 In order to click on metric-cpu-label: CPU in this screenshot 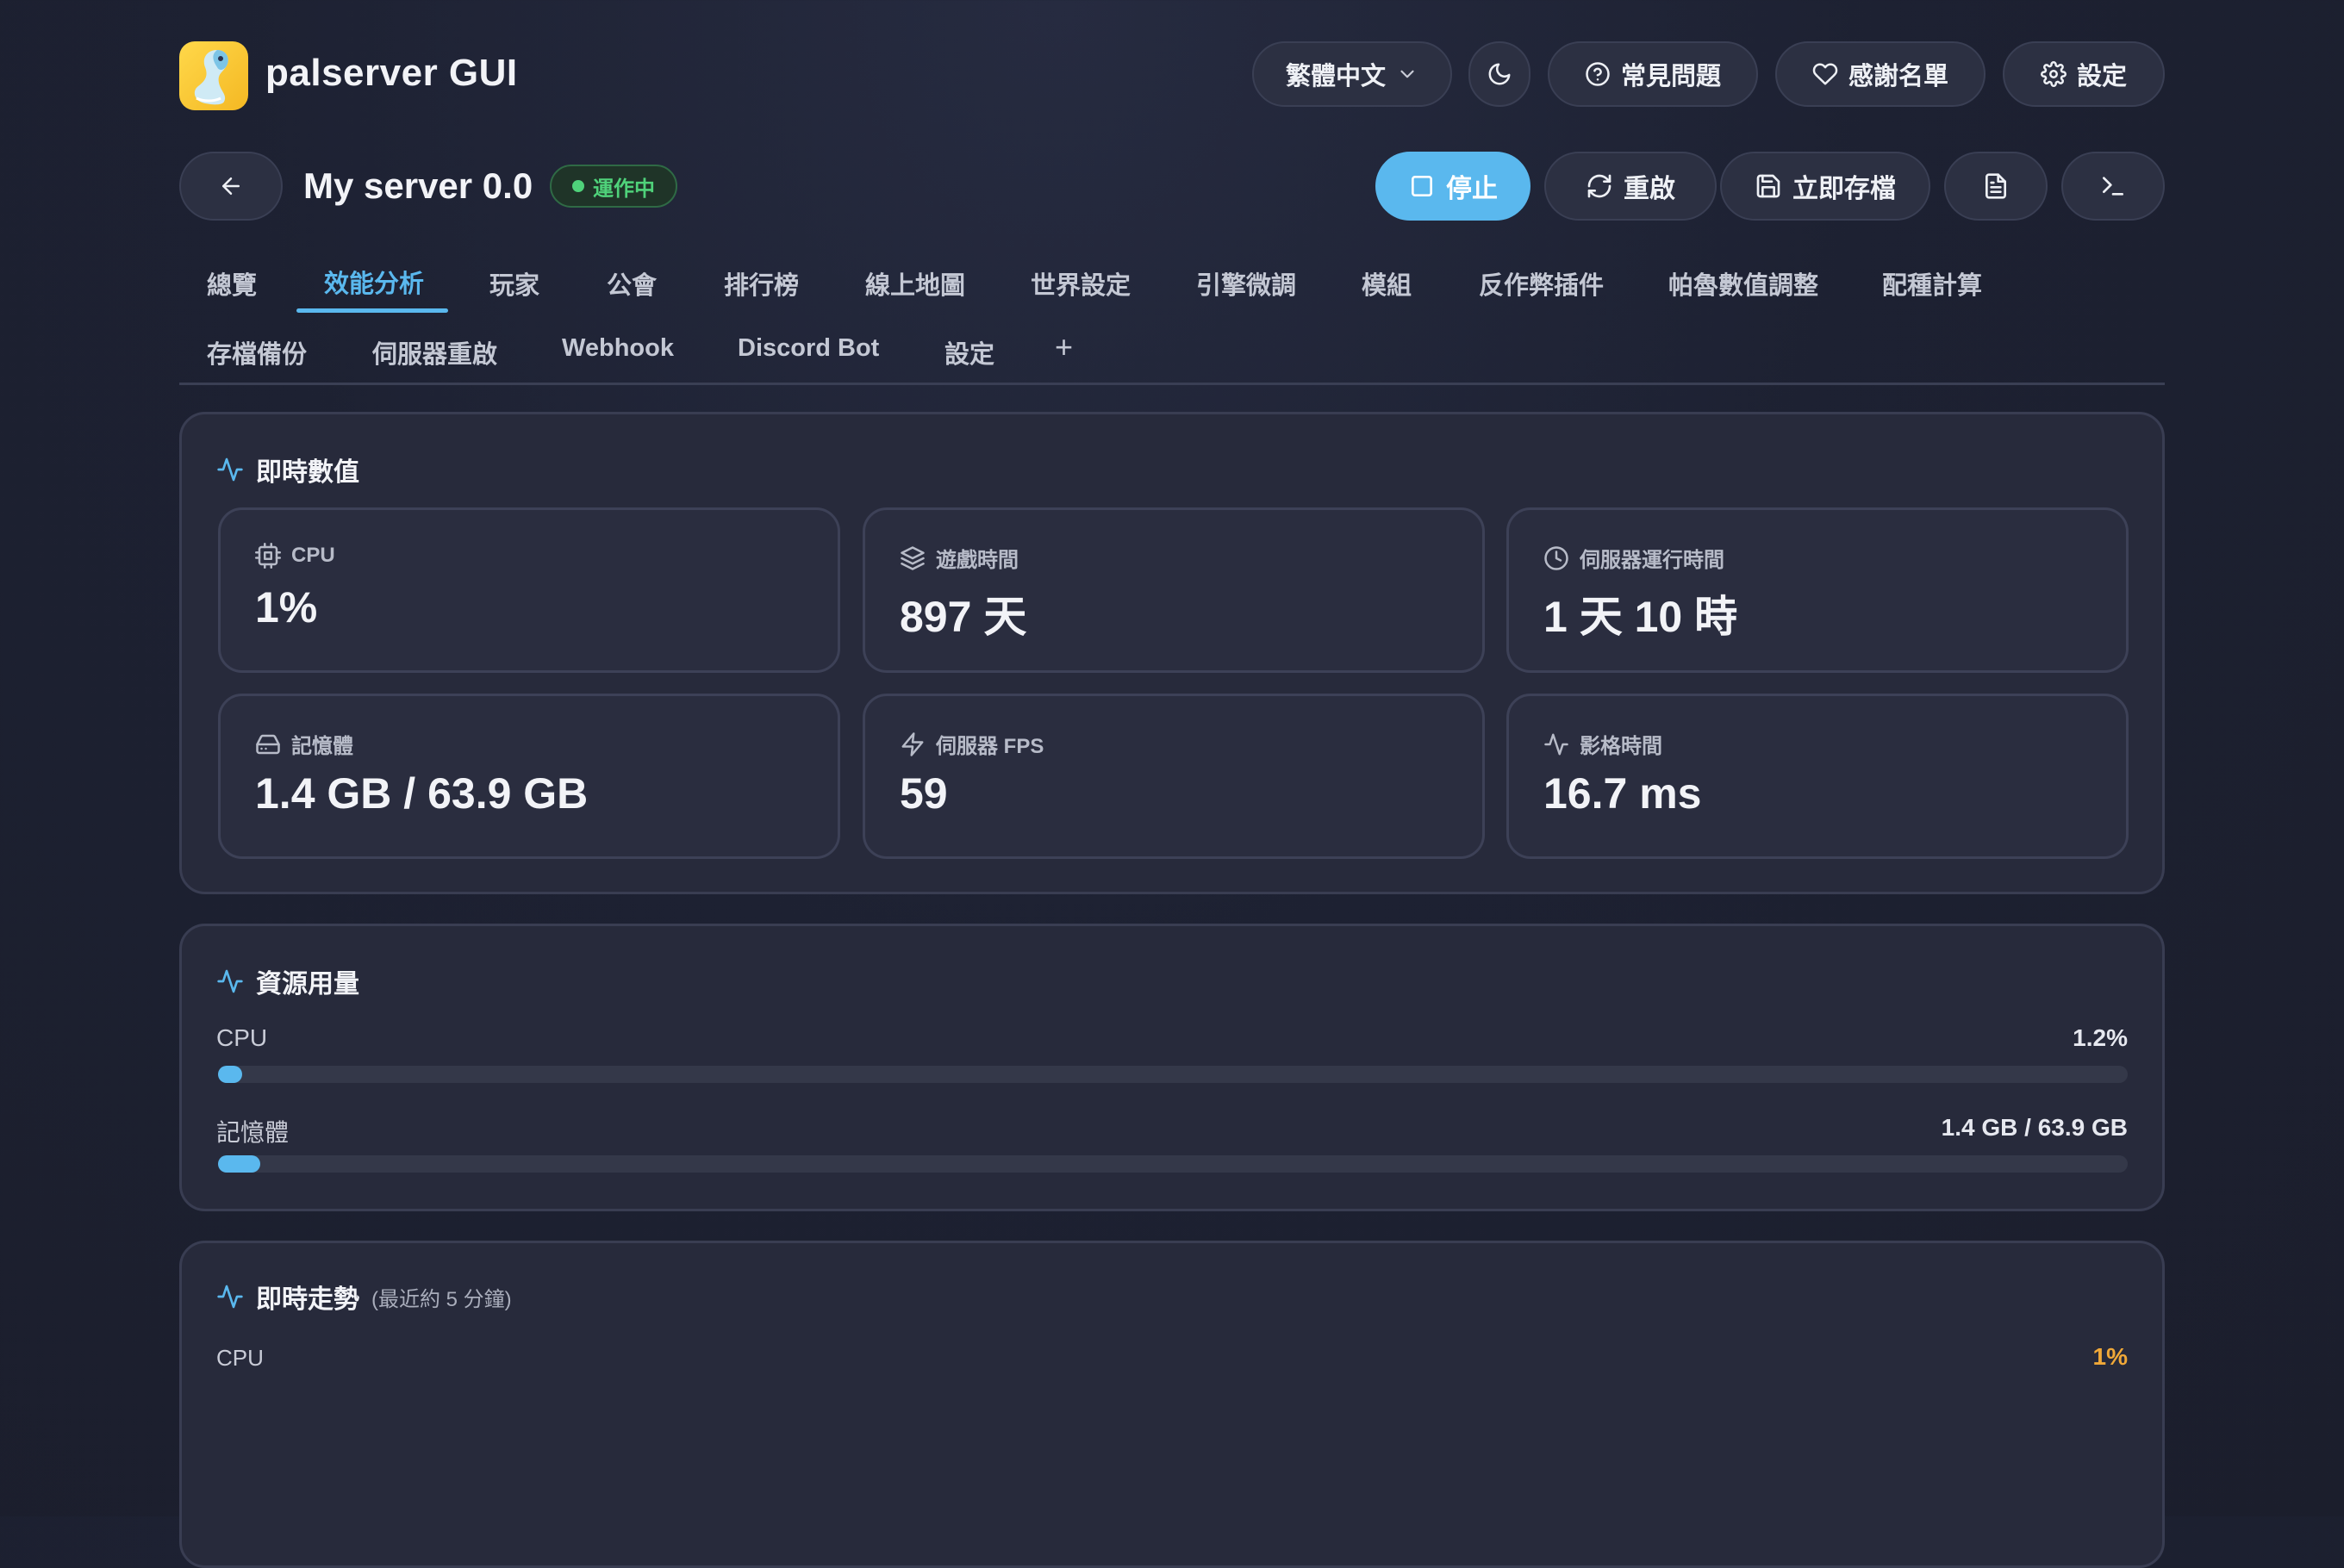, I will do `click(295, 556)`.